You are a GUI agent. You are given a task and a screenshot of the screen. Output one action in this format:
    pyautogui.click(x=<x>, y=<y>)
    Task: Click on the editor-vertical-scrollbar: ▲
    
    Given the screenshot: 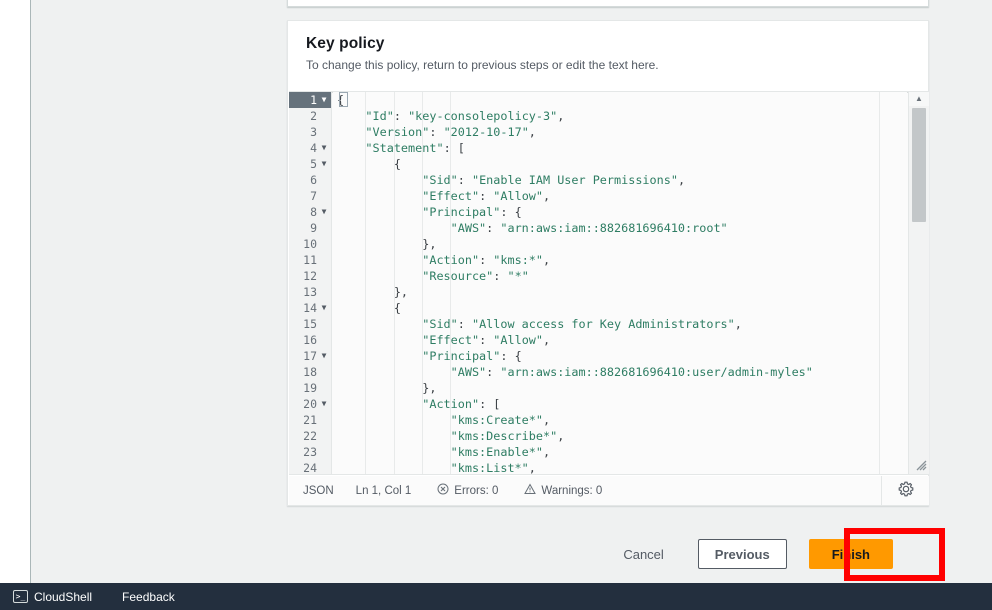 What is the action you would take?
    pyautogui.click(x=918, y=283)
    